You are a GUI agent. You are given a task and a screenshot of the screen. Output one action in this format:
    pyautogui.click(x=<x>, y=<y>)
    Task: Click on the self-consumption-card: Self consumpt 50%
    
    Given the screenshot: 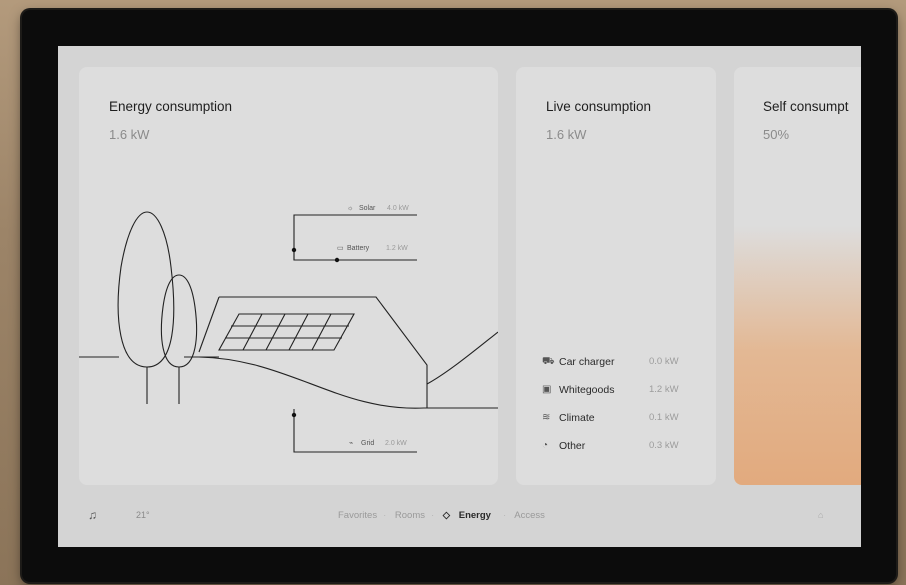 What is the action you would take?
    pyautogui.click(x=797, y=276)
    